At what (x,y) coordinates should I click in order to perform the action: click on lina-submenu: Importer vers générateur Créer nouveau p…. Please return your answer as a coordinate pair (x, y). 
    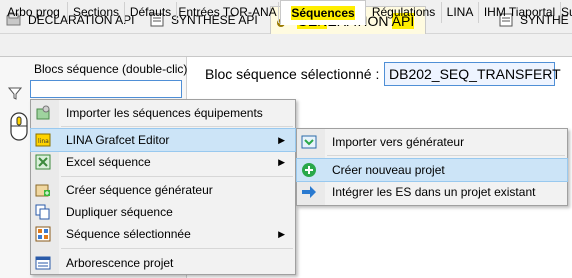
    Looking at the image, I should click on (432, 167).